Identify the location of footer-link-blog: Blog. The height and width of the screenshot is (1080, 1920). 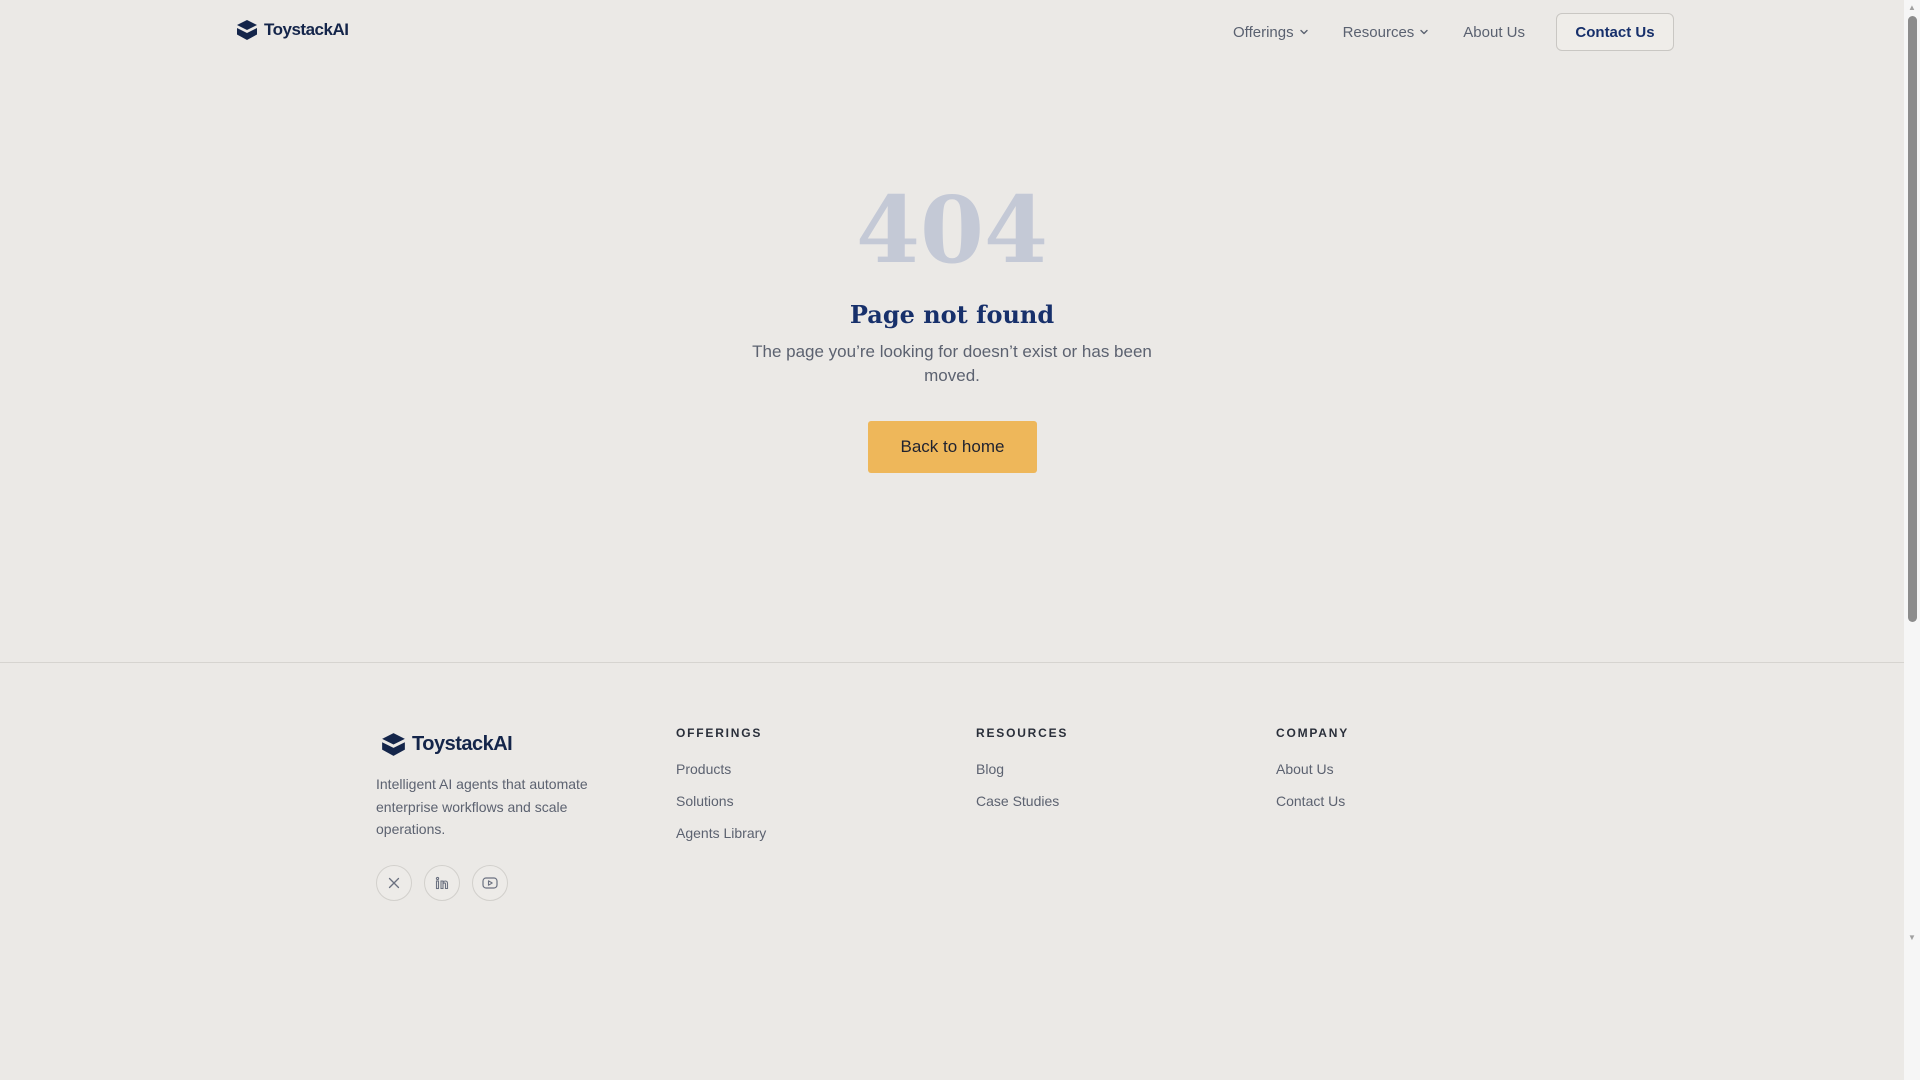
(1022, 769).